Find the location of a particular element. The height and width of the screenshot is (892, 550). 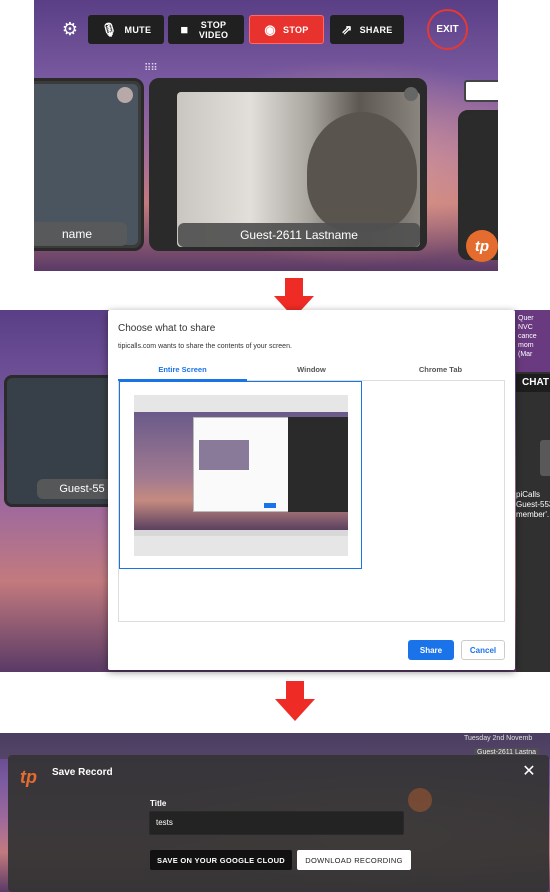

chat-side-tab is located at coordinates (545, 458).